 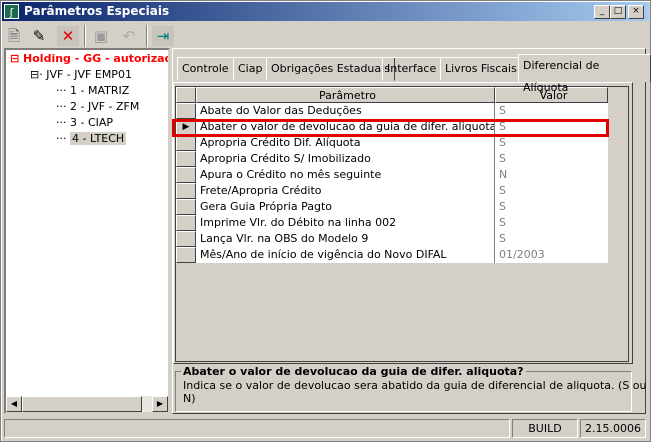 I want to click on tab-controle: Controle, so click(x=205, y=69).